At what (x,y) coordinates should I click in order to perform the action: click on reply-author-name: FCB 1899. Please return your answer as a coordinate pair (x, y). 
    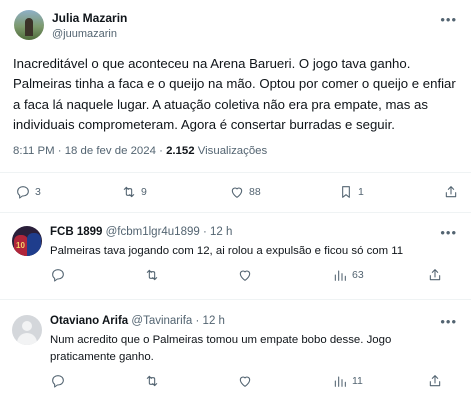
    Looking at the image, I should click on (76, 232).